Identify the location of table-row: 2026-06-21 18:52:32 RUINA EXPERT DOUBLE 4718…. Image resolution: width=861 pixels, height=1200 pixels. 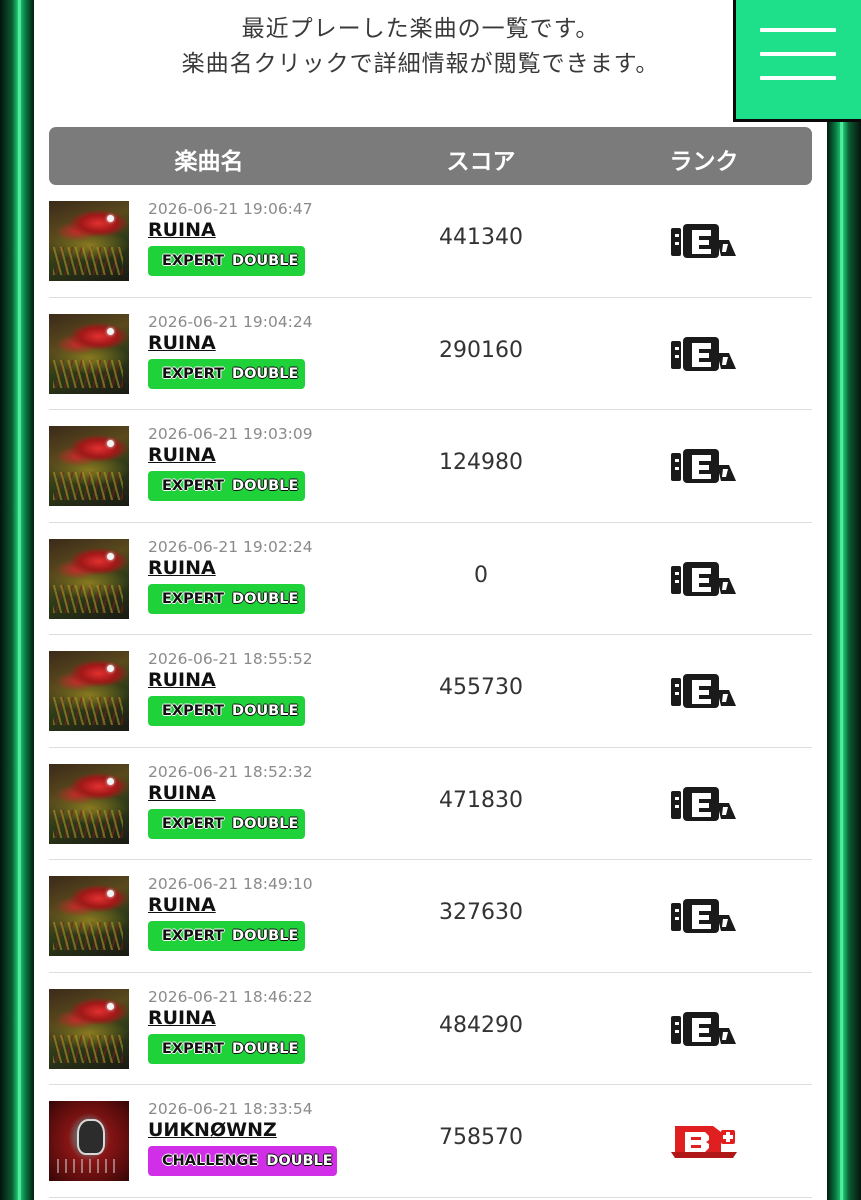
(430, 804).